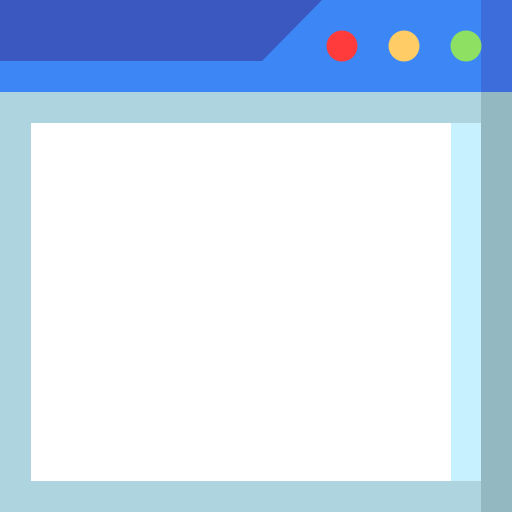  Describe the element at coordinates (342, 46) in the screenshot. I see `close-control-icon` at that location.